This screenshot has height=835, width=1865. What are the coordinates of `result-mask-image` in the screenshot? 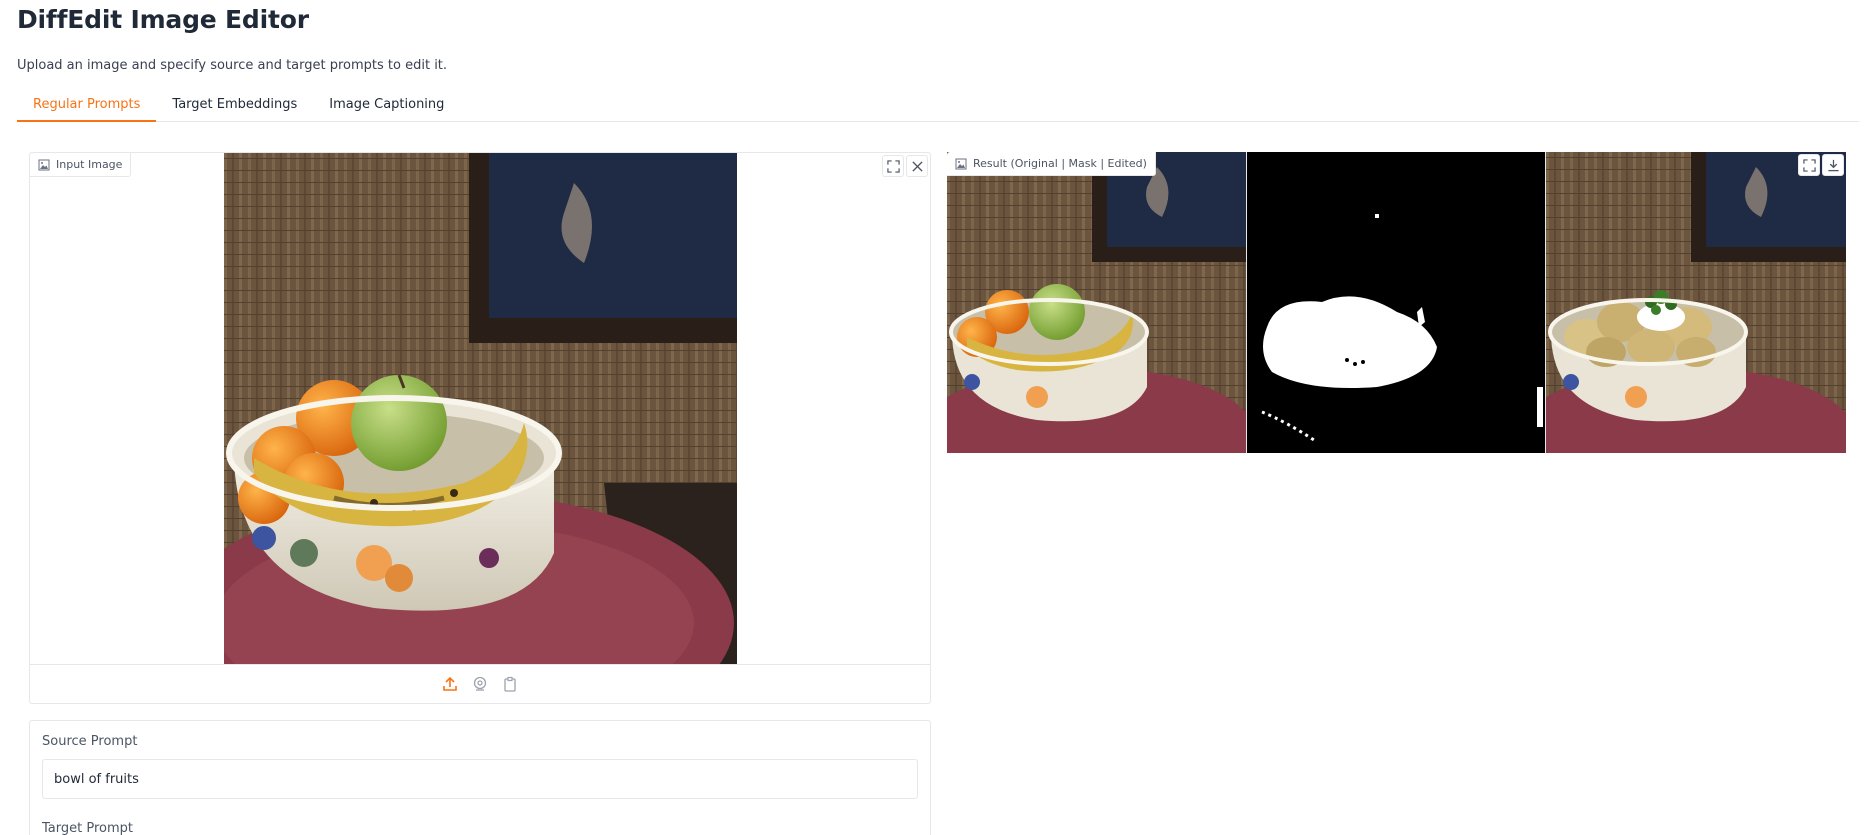 It's located at (1396, 302).